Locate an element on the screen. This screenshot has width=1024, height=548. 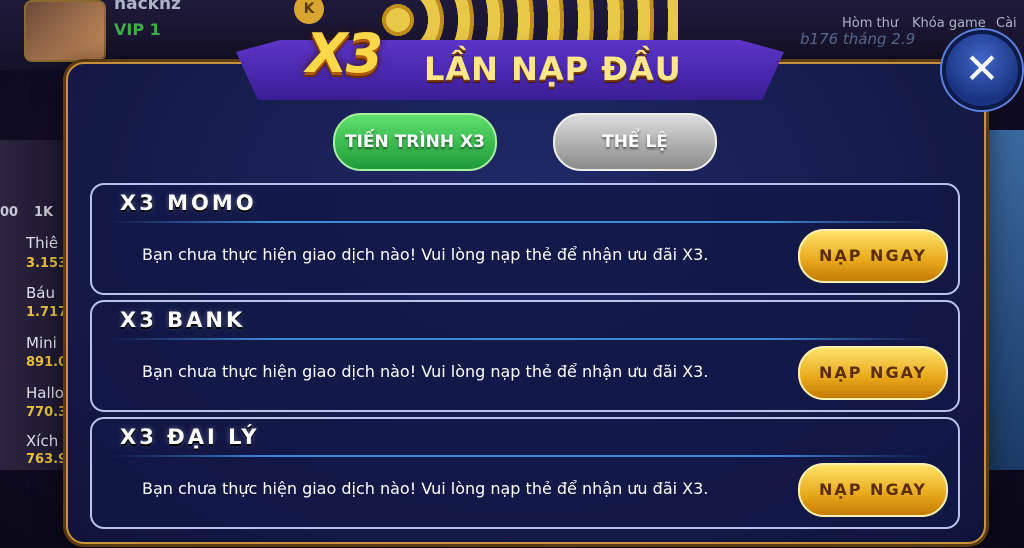
close-icon: ✕ is located at coordinates (982, 68).